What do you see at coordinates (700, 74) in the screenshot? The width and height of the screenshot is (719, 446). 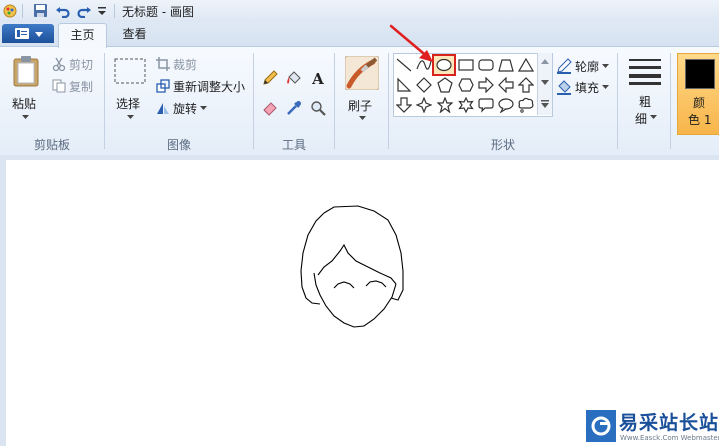 I see `color1-swatch` at bounding box center [700, 74].